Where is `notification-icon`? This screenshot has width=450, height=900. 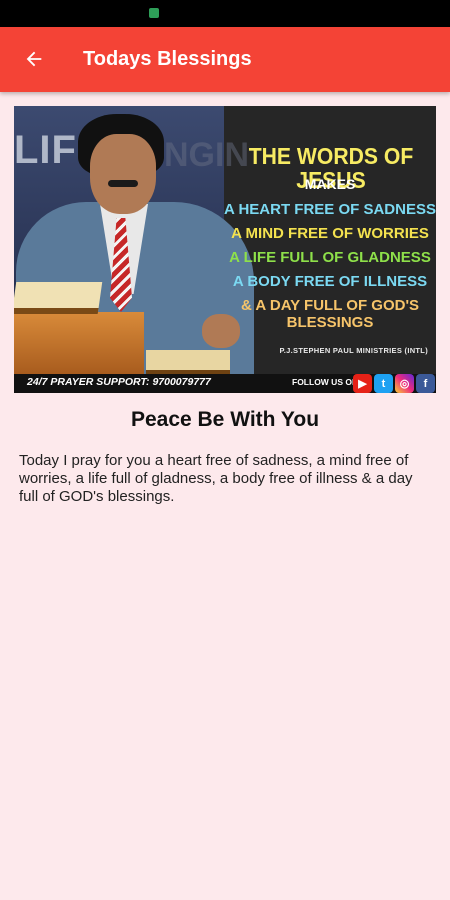 notification-icon is located at coordinates (154, 13).